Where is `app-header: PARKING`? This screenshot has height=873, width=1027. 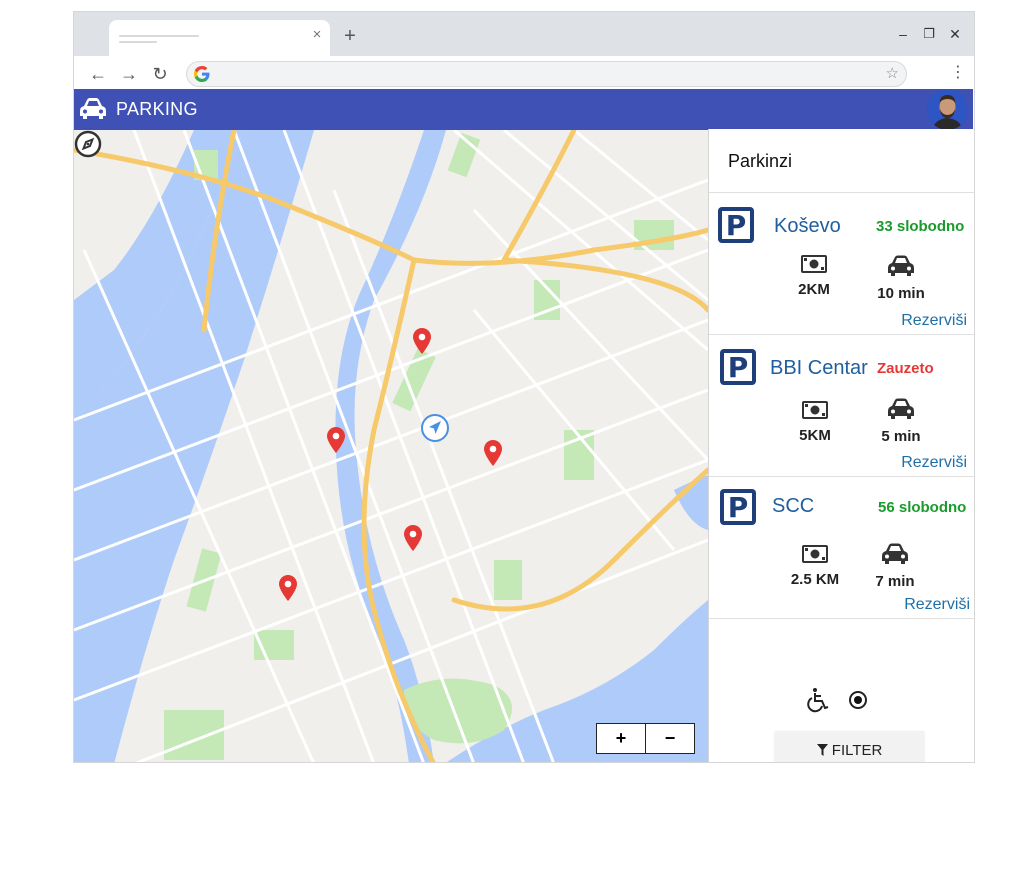
app-header: PARKING is located at coordinates (523, 109).